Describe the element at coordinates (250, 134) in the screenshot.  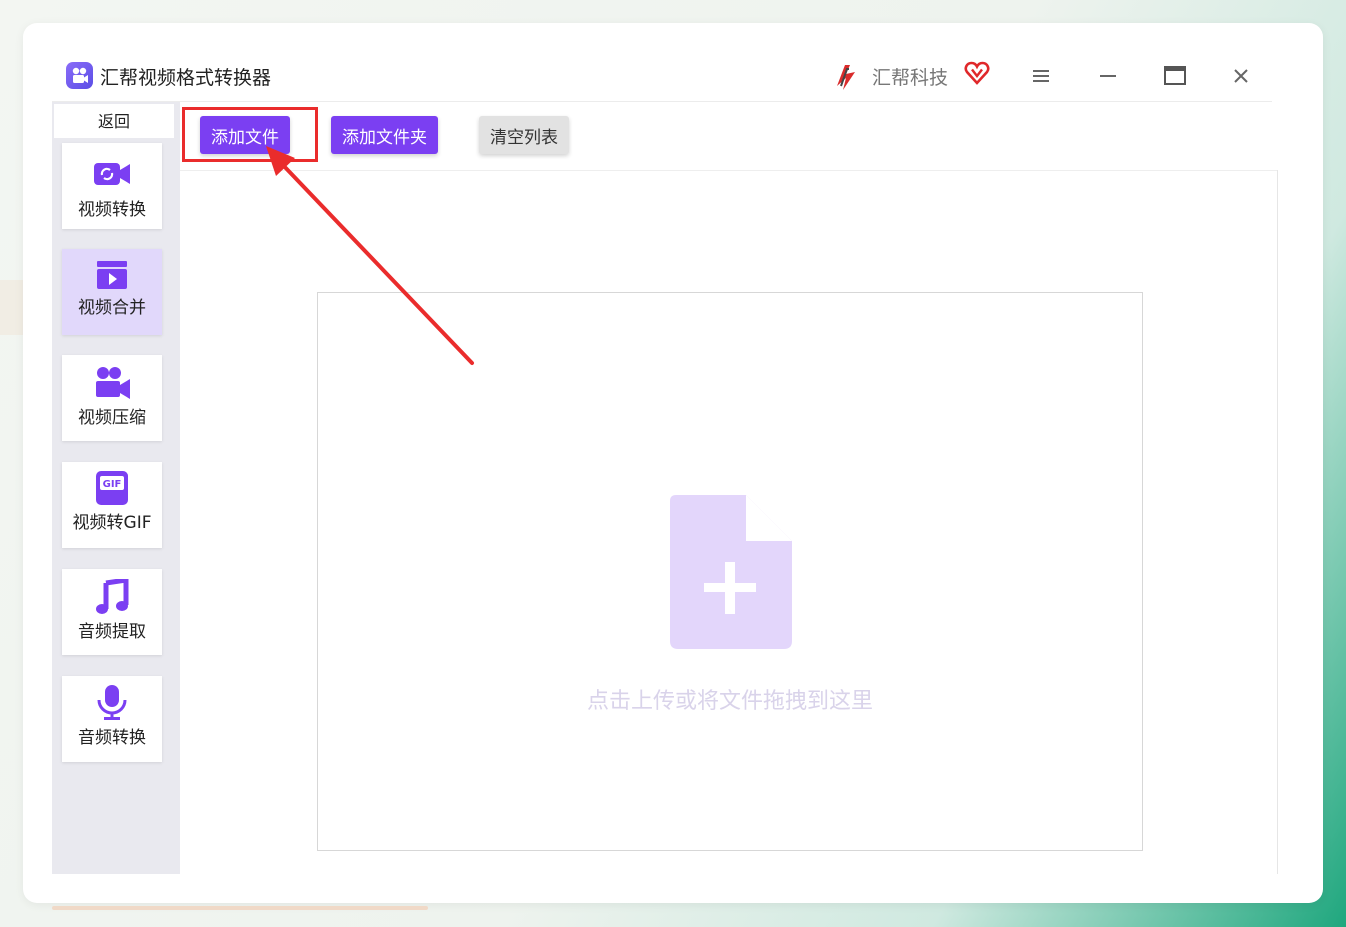
I see `annotation-highlight-box` at that location.